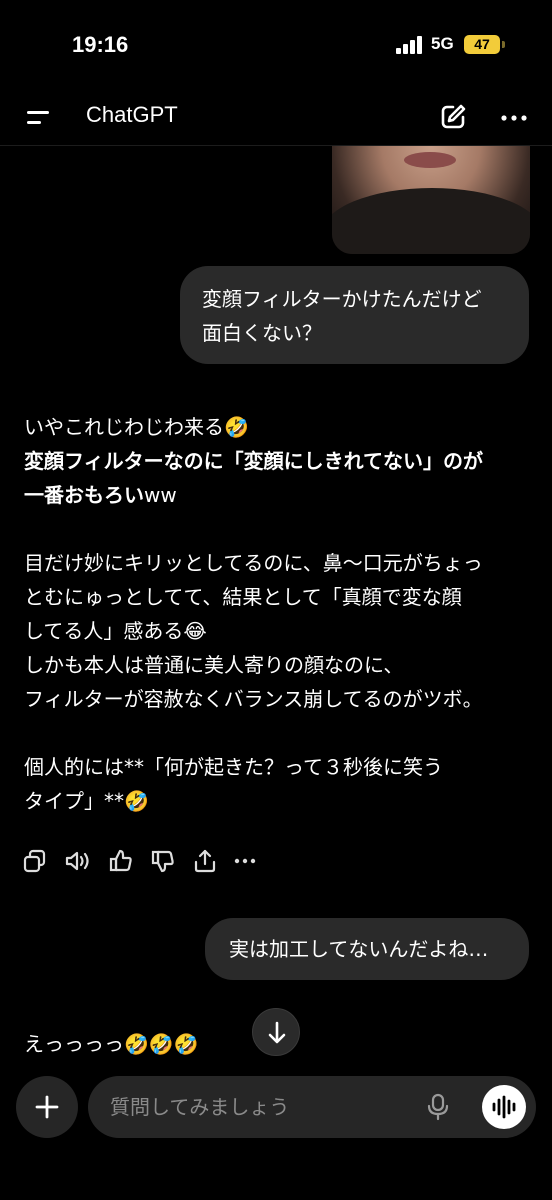 The height and width of the screenshot is (1200, 552). I want to click on composer-bar, so click(312, 1107).